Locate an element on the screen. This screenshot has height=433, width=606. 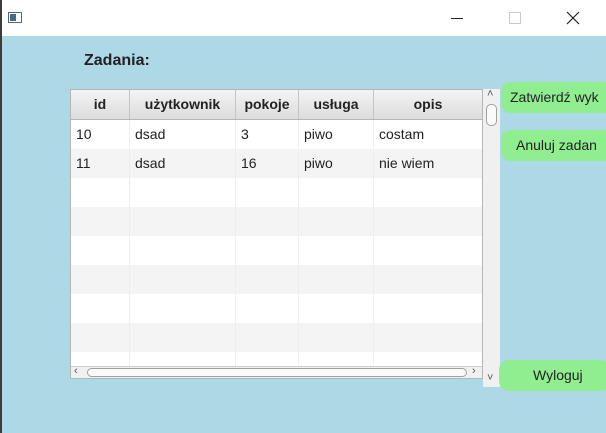
close-button is located at coordinates (573, 18).